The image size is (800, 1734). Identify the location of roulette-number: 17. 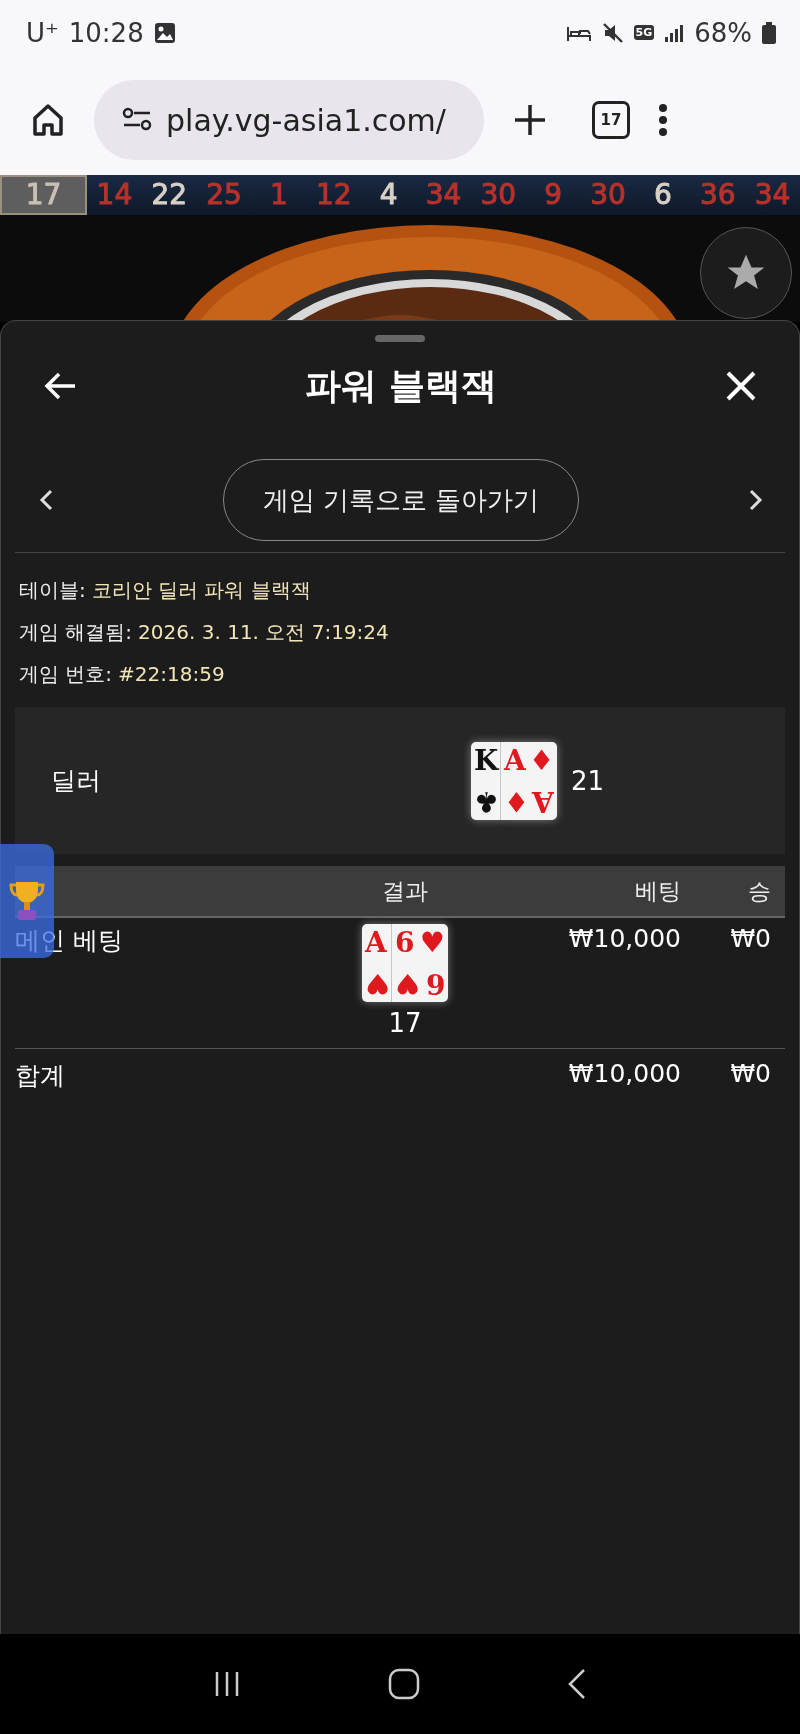
(43, 194).